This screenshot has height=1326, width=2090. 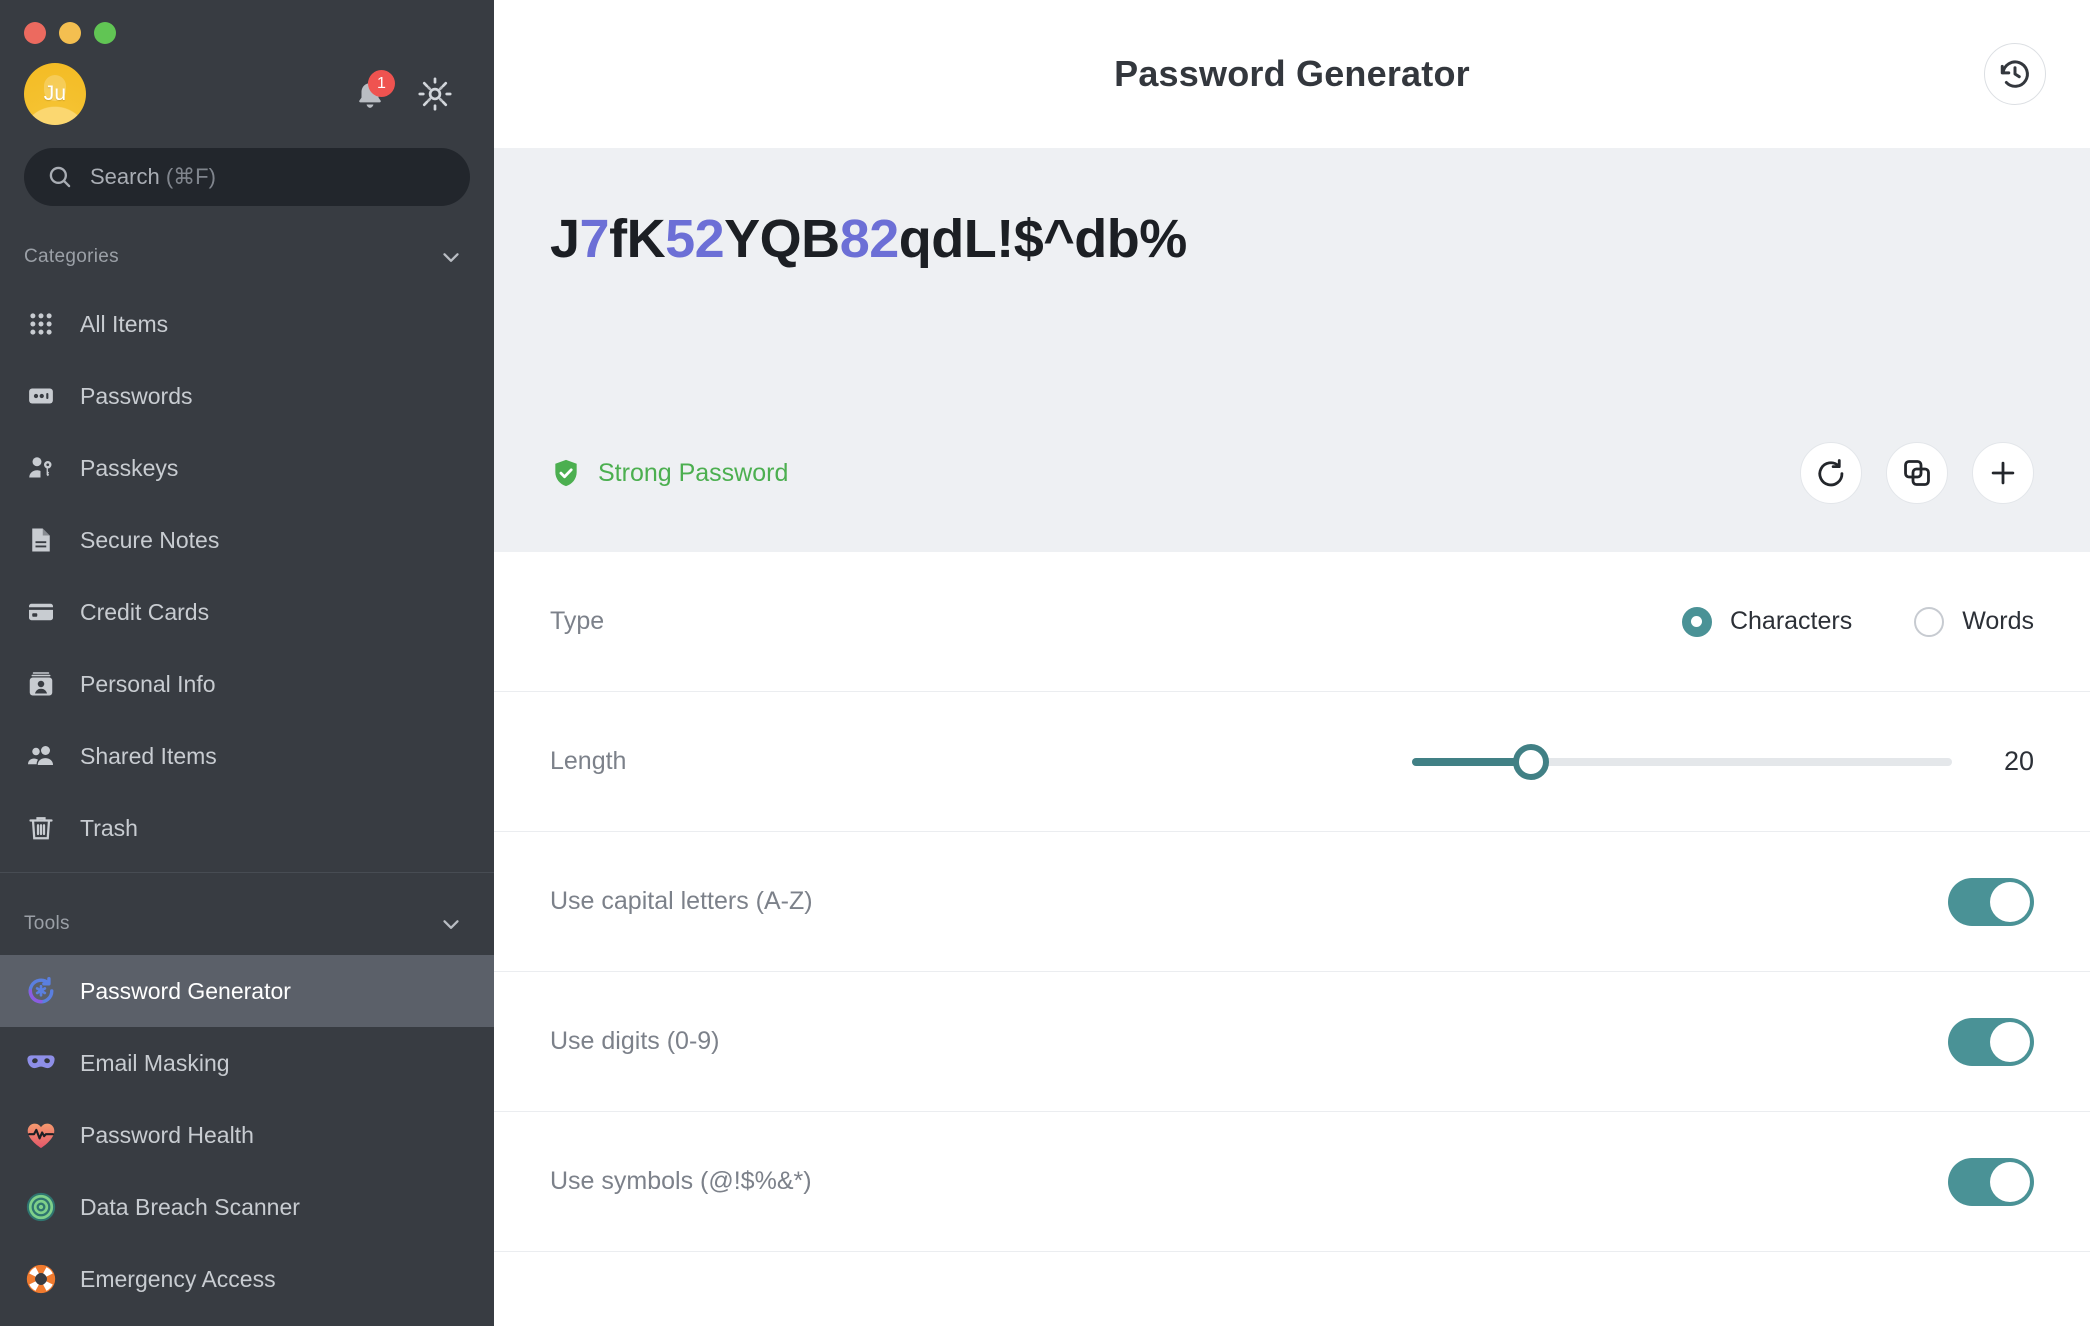 I want to click on trash-icon, so click(x=41, y=828).